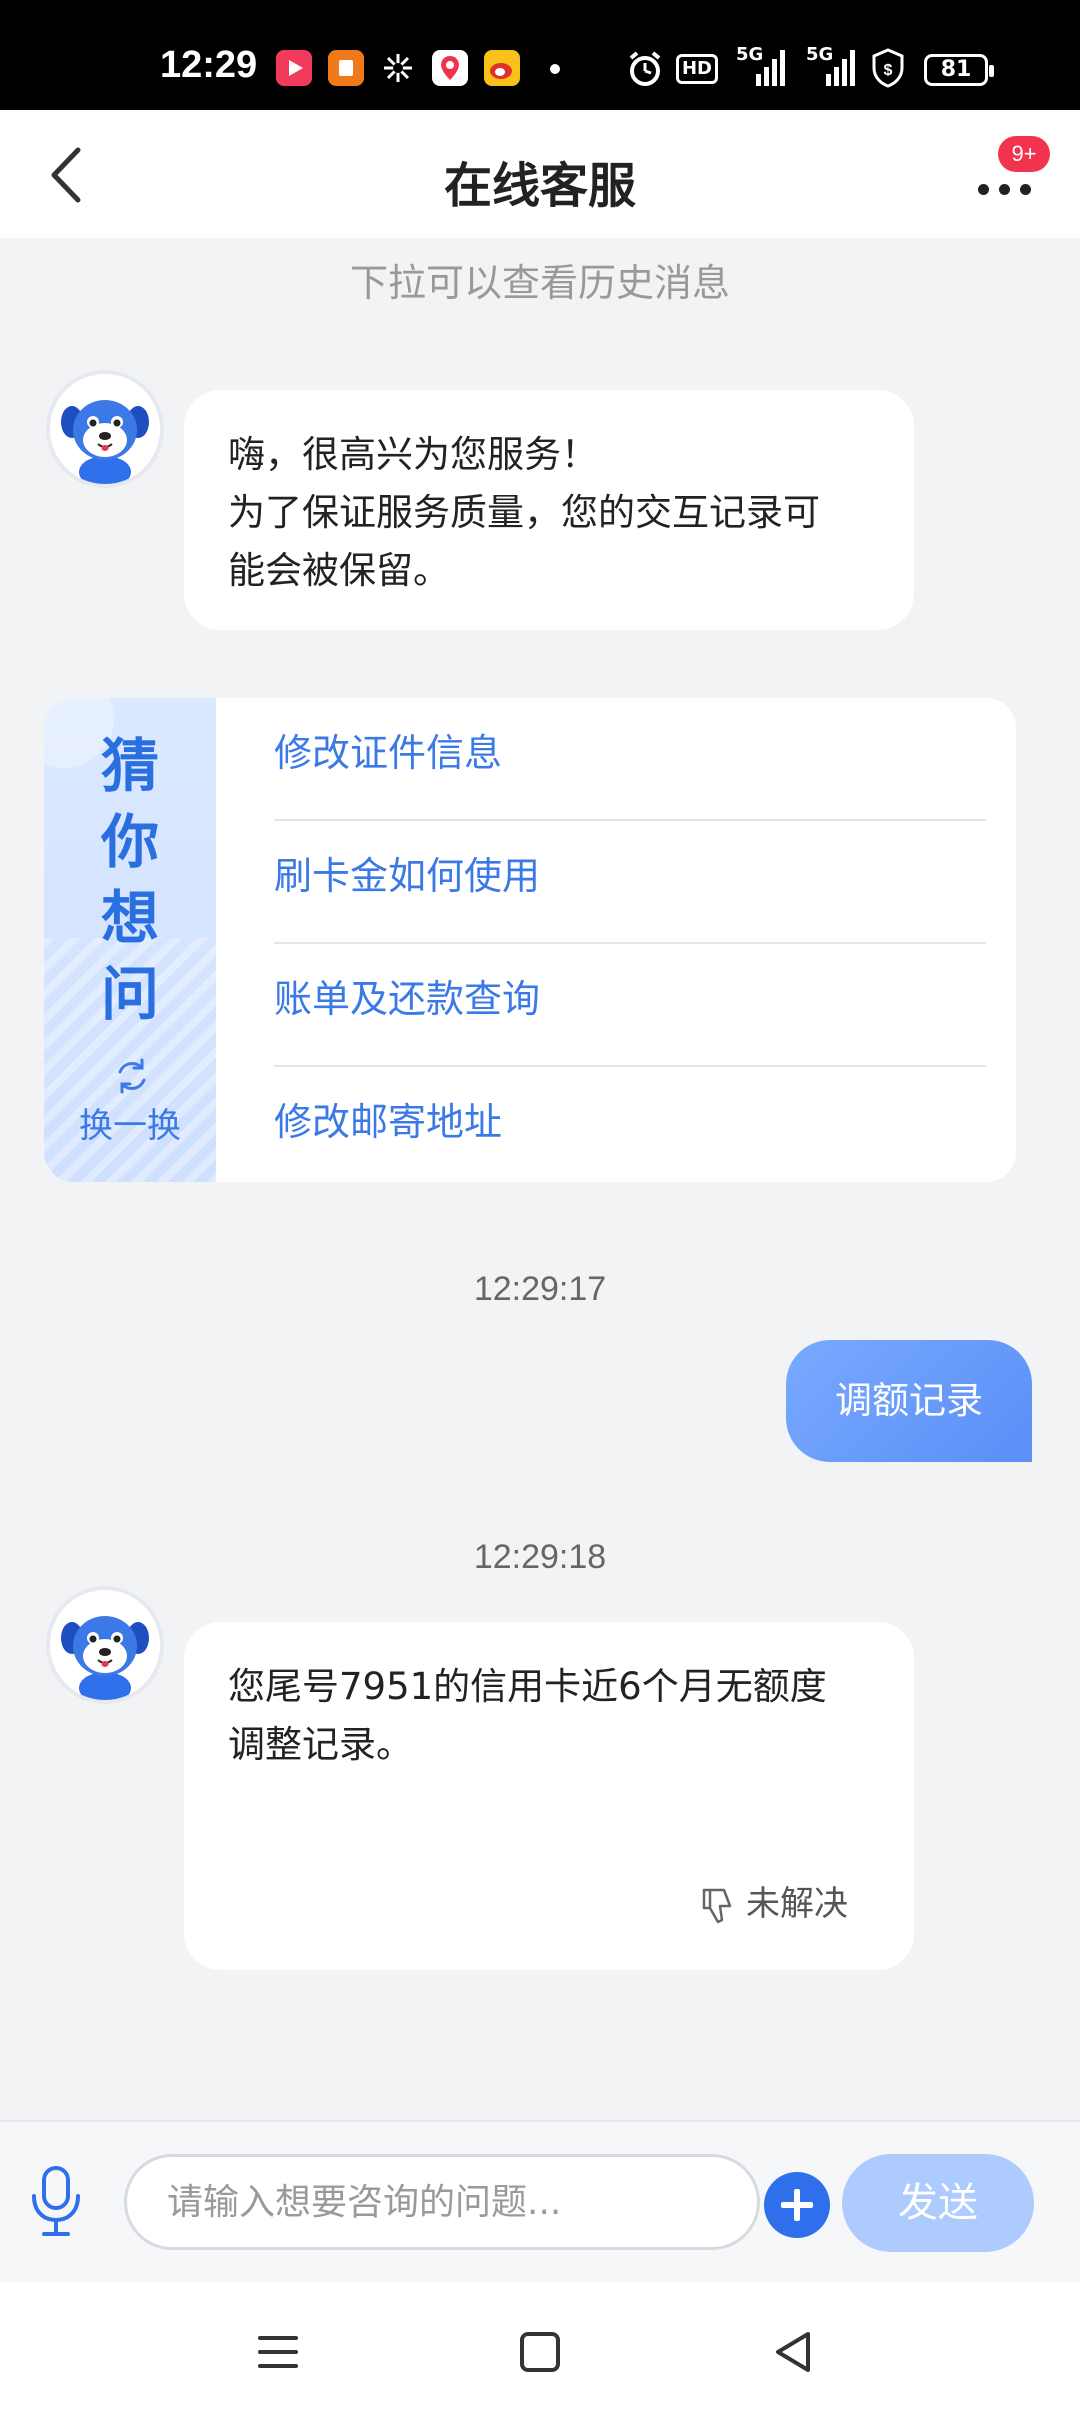 This screenshot has height=2412, width=1080. I want to click on suggested-question-item: 修改证件信息, so click(630, 759).